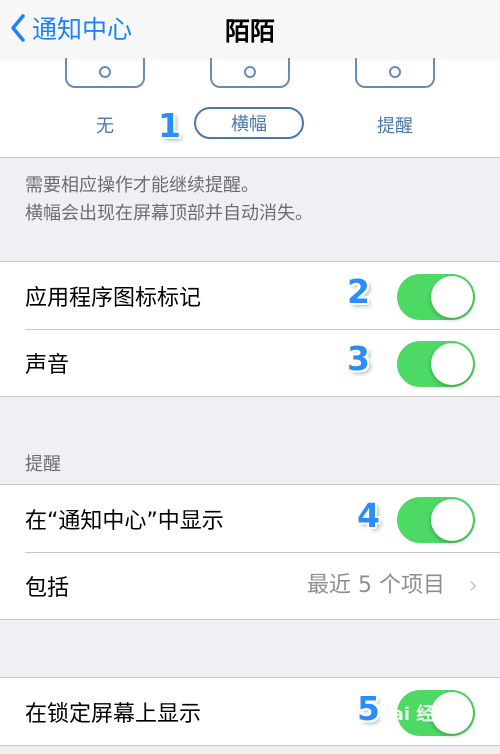  What do you see at coordinates (250, 585) in the screenshot?
I see `include-row: 包括 最近 5 个项目 ›` at bounding box center [250, 585].